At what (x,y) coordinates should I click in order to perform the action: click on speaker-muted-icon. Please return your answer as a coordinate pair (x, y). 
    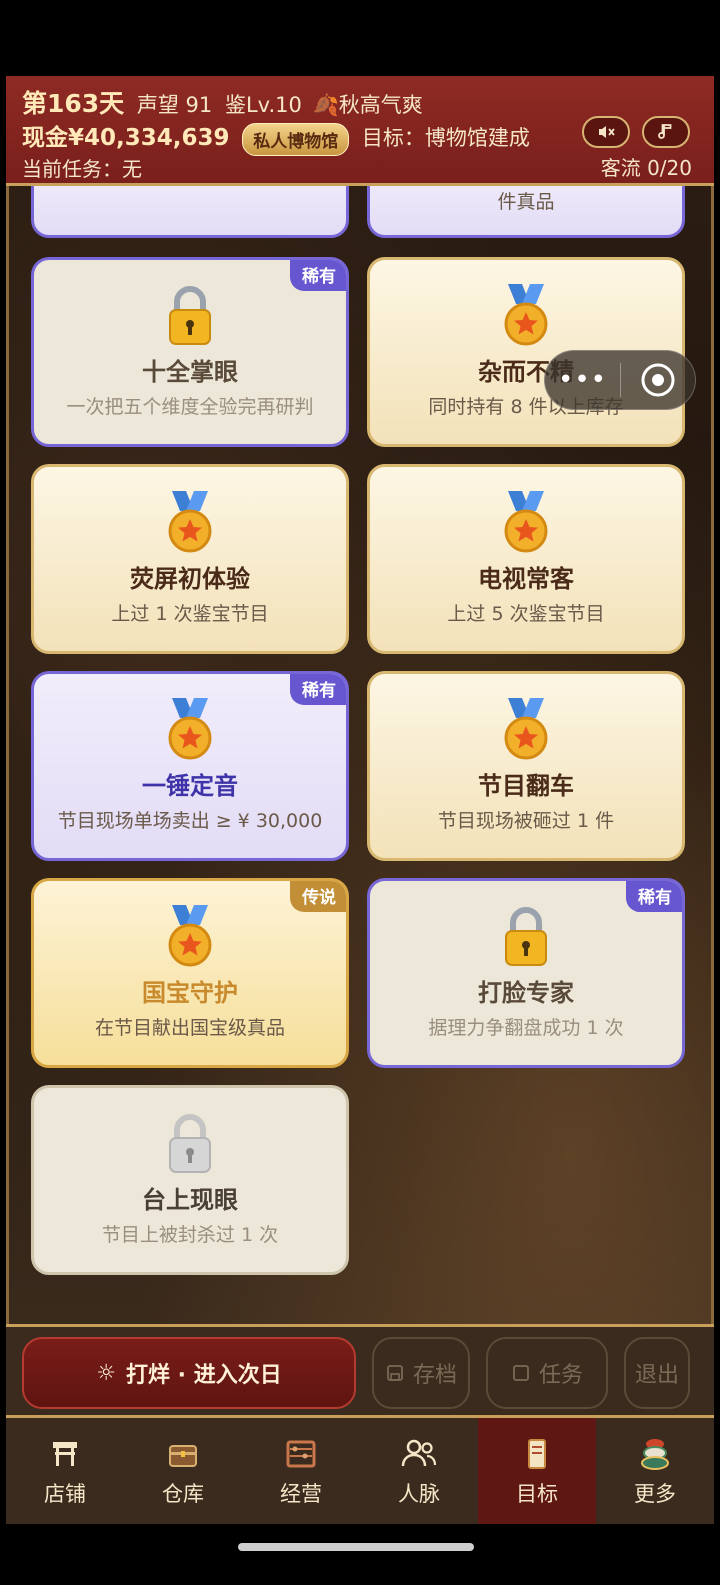
    Looking at the image, I should click on (607, 132).